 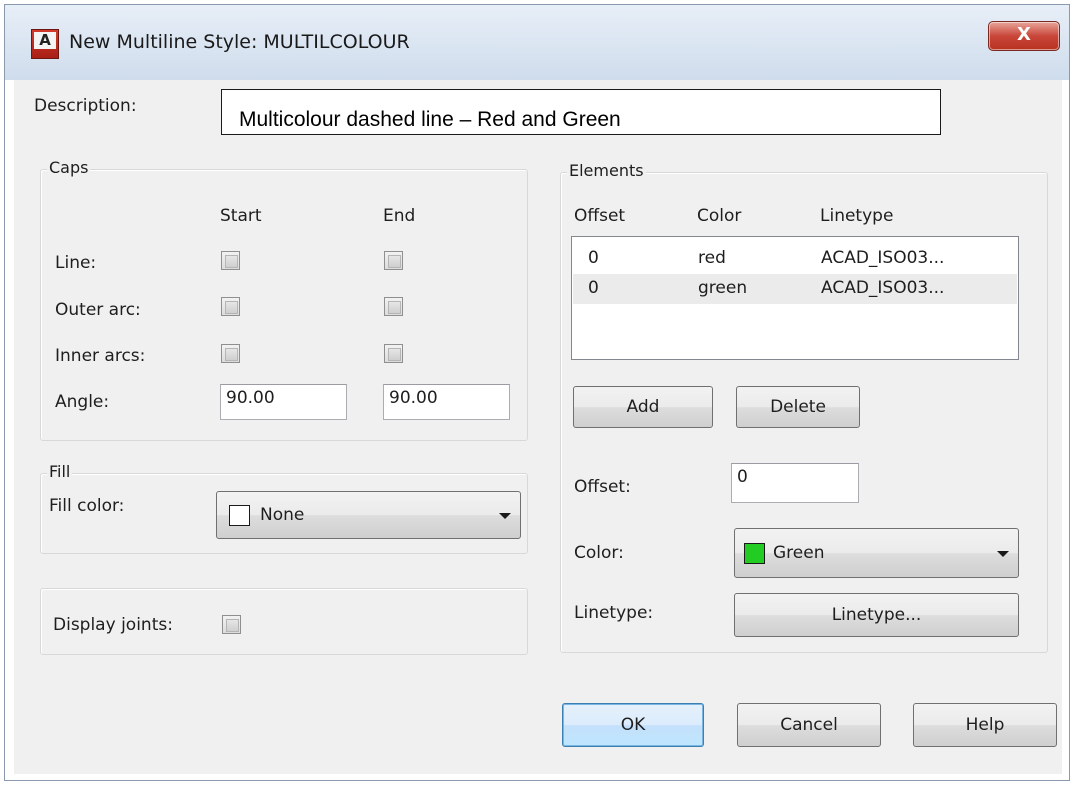 I want to click on display-joints-checkbox, so click(x=231, y=624).